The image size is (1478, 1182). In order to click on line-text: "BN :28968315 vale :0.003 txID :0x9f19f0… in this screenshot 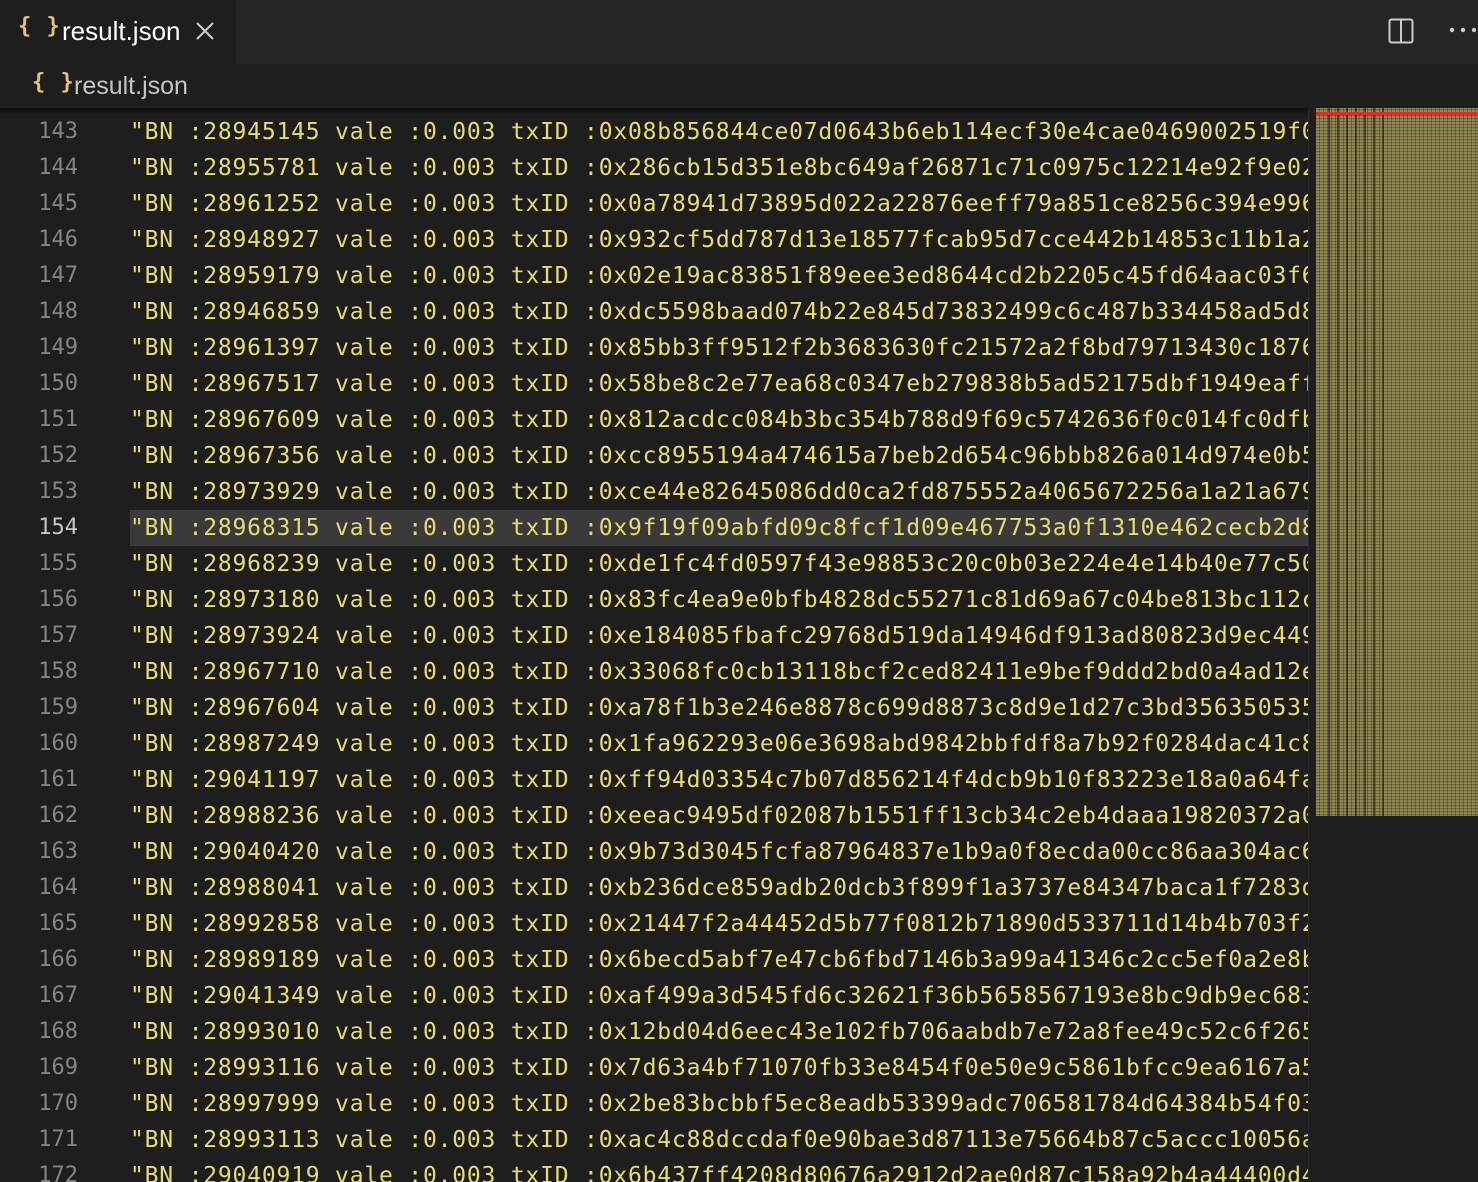, I will do `click(719, 528)`.